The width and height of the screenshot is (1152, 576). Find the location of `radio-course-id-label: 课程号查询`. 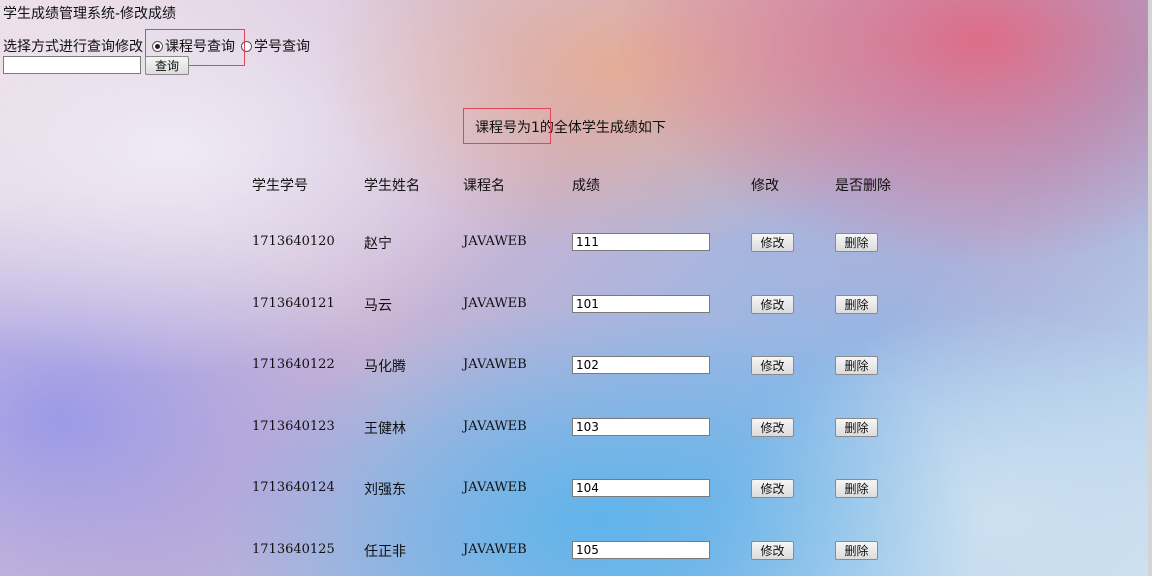

radio-course-id-label: 课程号查询 is located at coordinates (200, 47).